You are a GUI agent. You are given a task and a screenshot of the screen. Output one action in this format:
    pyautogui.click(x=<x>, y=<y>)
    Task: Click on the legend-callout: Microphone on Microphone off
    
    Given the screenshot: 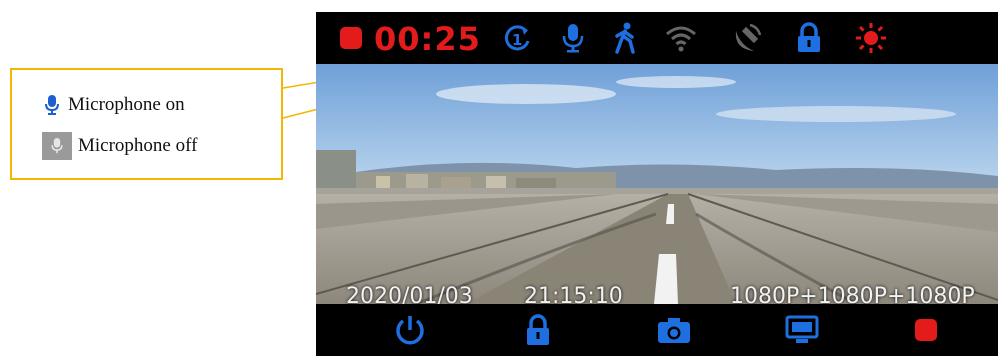 What is the action you would take?
    pyautogui.click(x=146, y=124)
    